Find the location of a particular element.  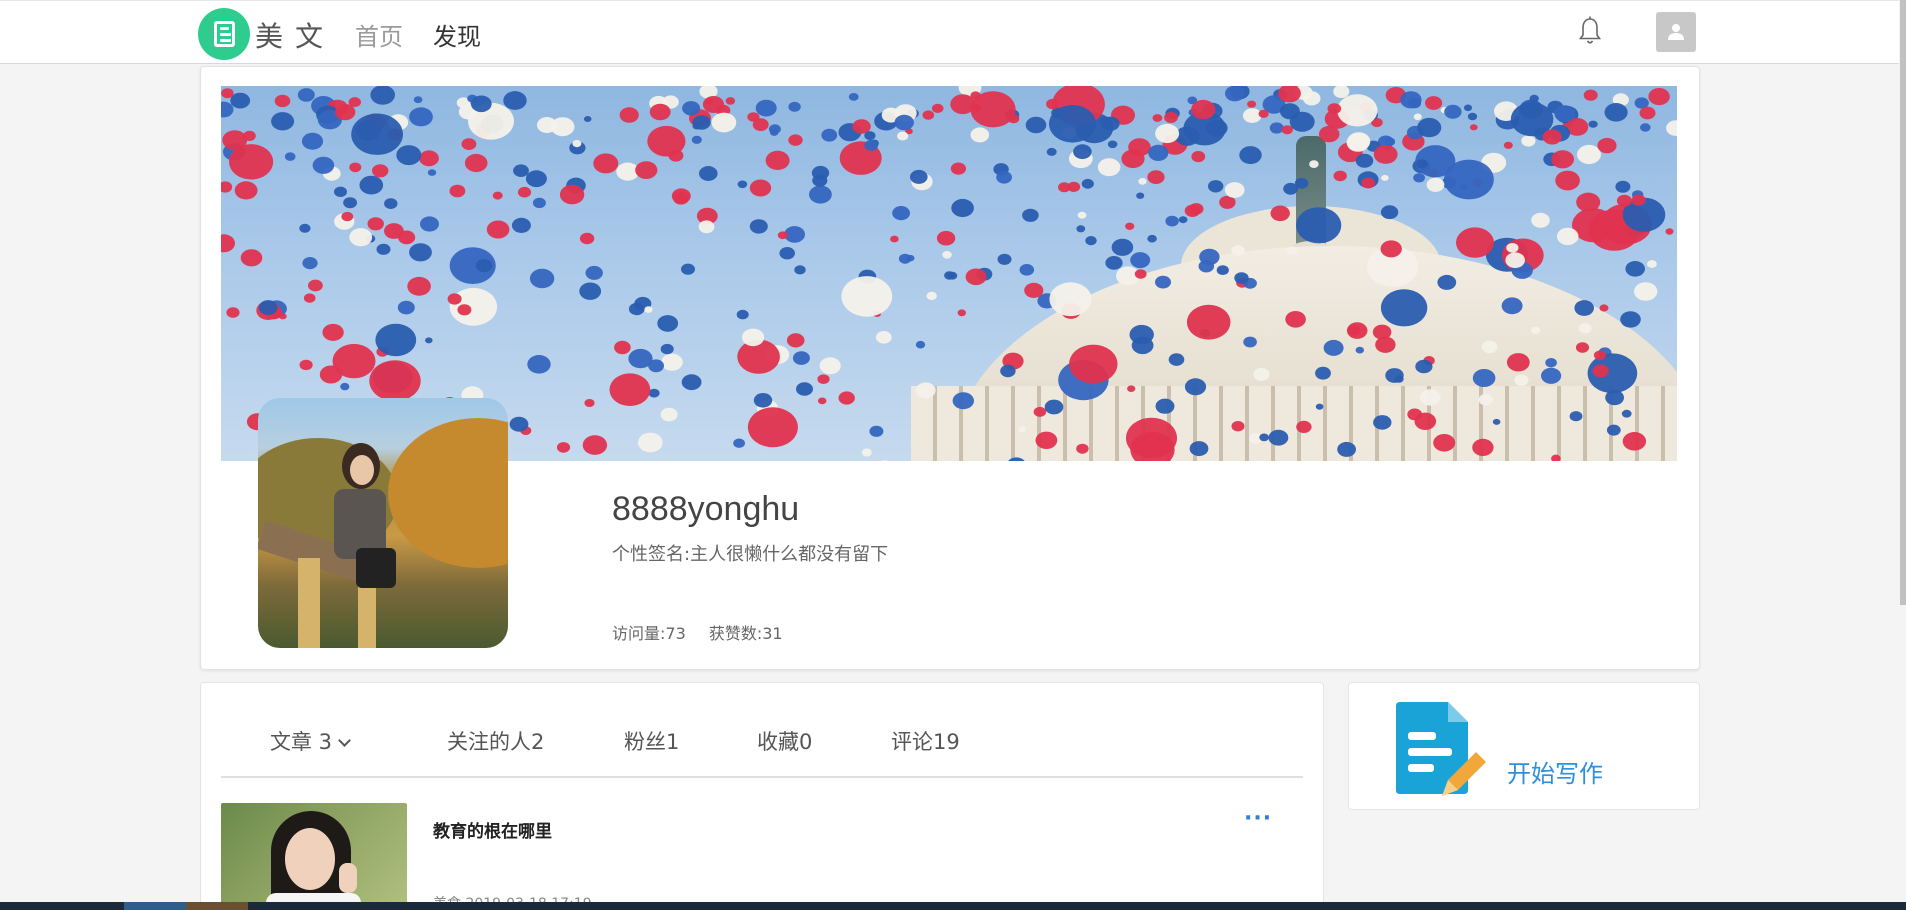

profile-signature: 个性签名:主人很懒什么都没有留下 is located at coordinates (750, 554).